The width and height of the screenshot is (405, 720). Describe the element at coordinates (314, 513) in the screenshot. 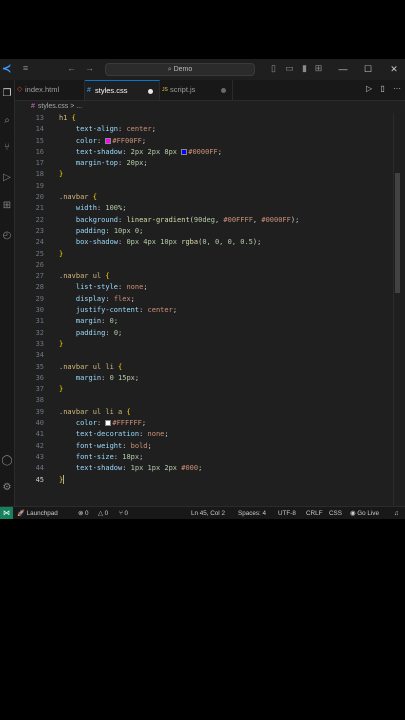

I see `end-of-line: CRLF` at that location.